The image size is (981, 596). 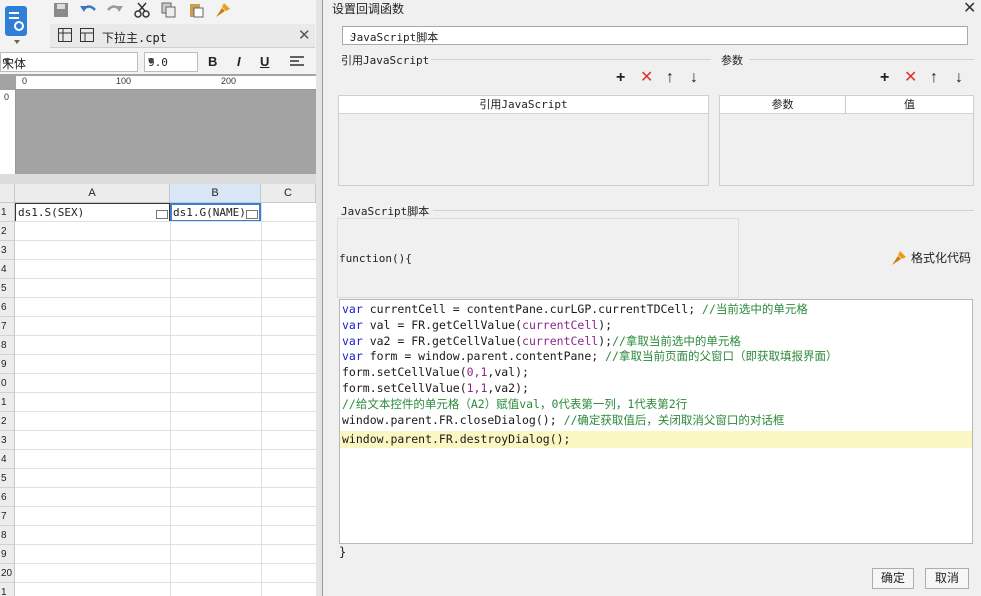 I want to click on corner-header, so click(x=7, y=193).